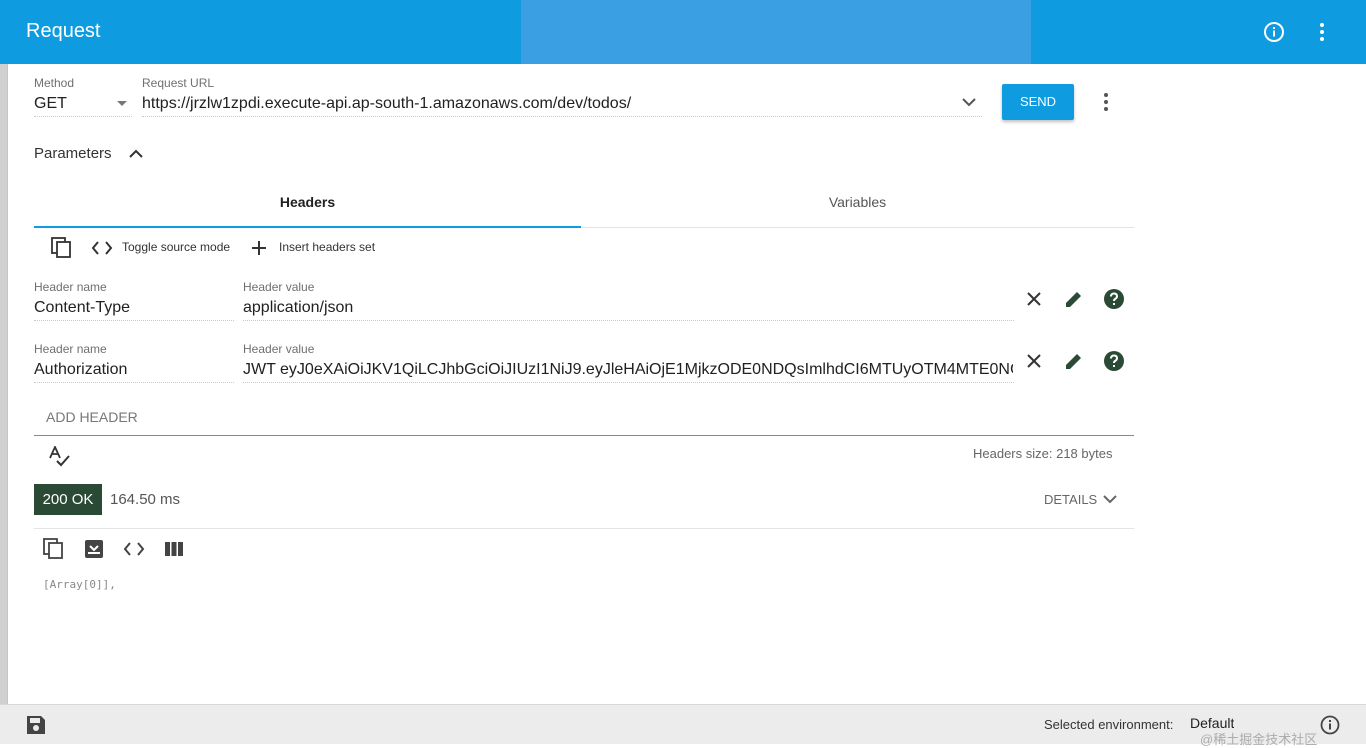  I want to click on status-badge: 200 OK, so click(68, 499).